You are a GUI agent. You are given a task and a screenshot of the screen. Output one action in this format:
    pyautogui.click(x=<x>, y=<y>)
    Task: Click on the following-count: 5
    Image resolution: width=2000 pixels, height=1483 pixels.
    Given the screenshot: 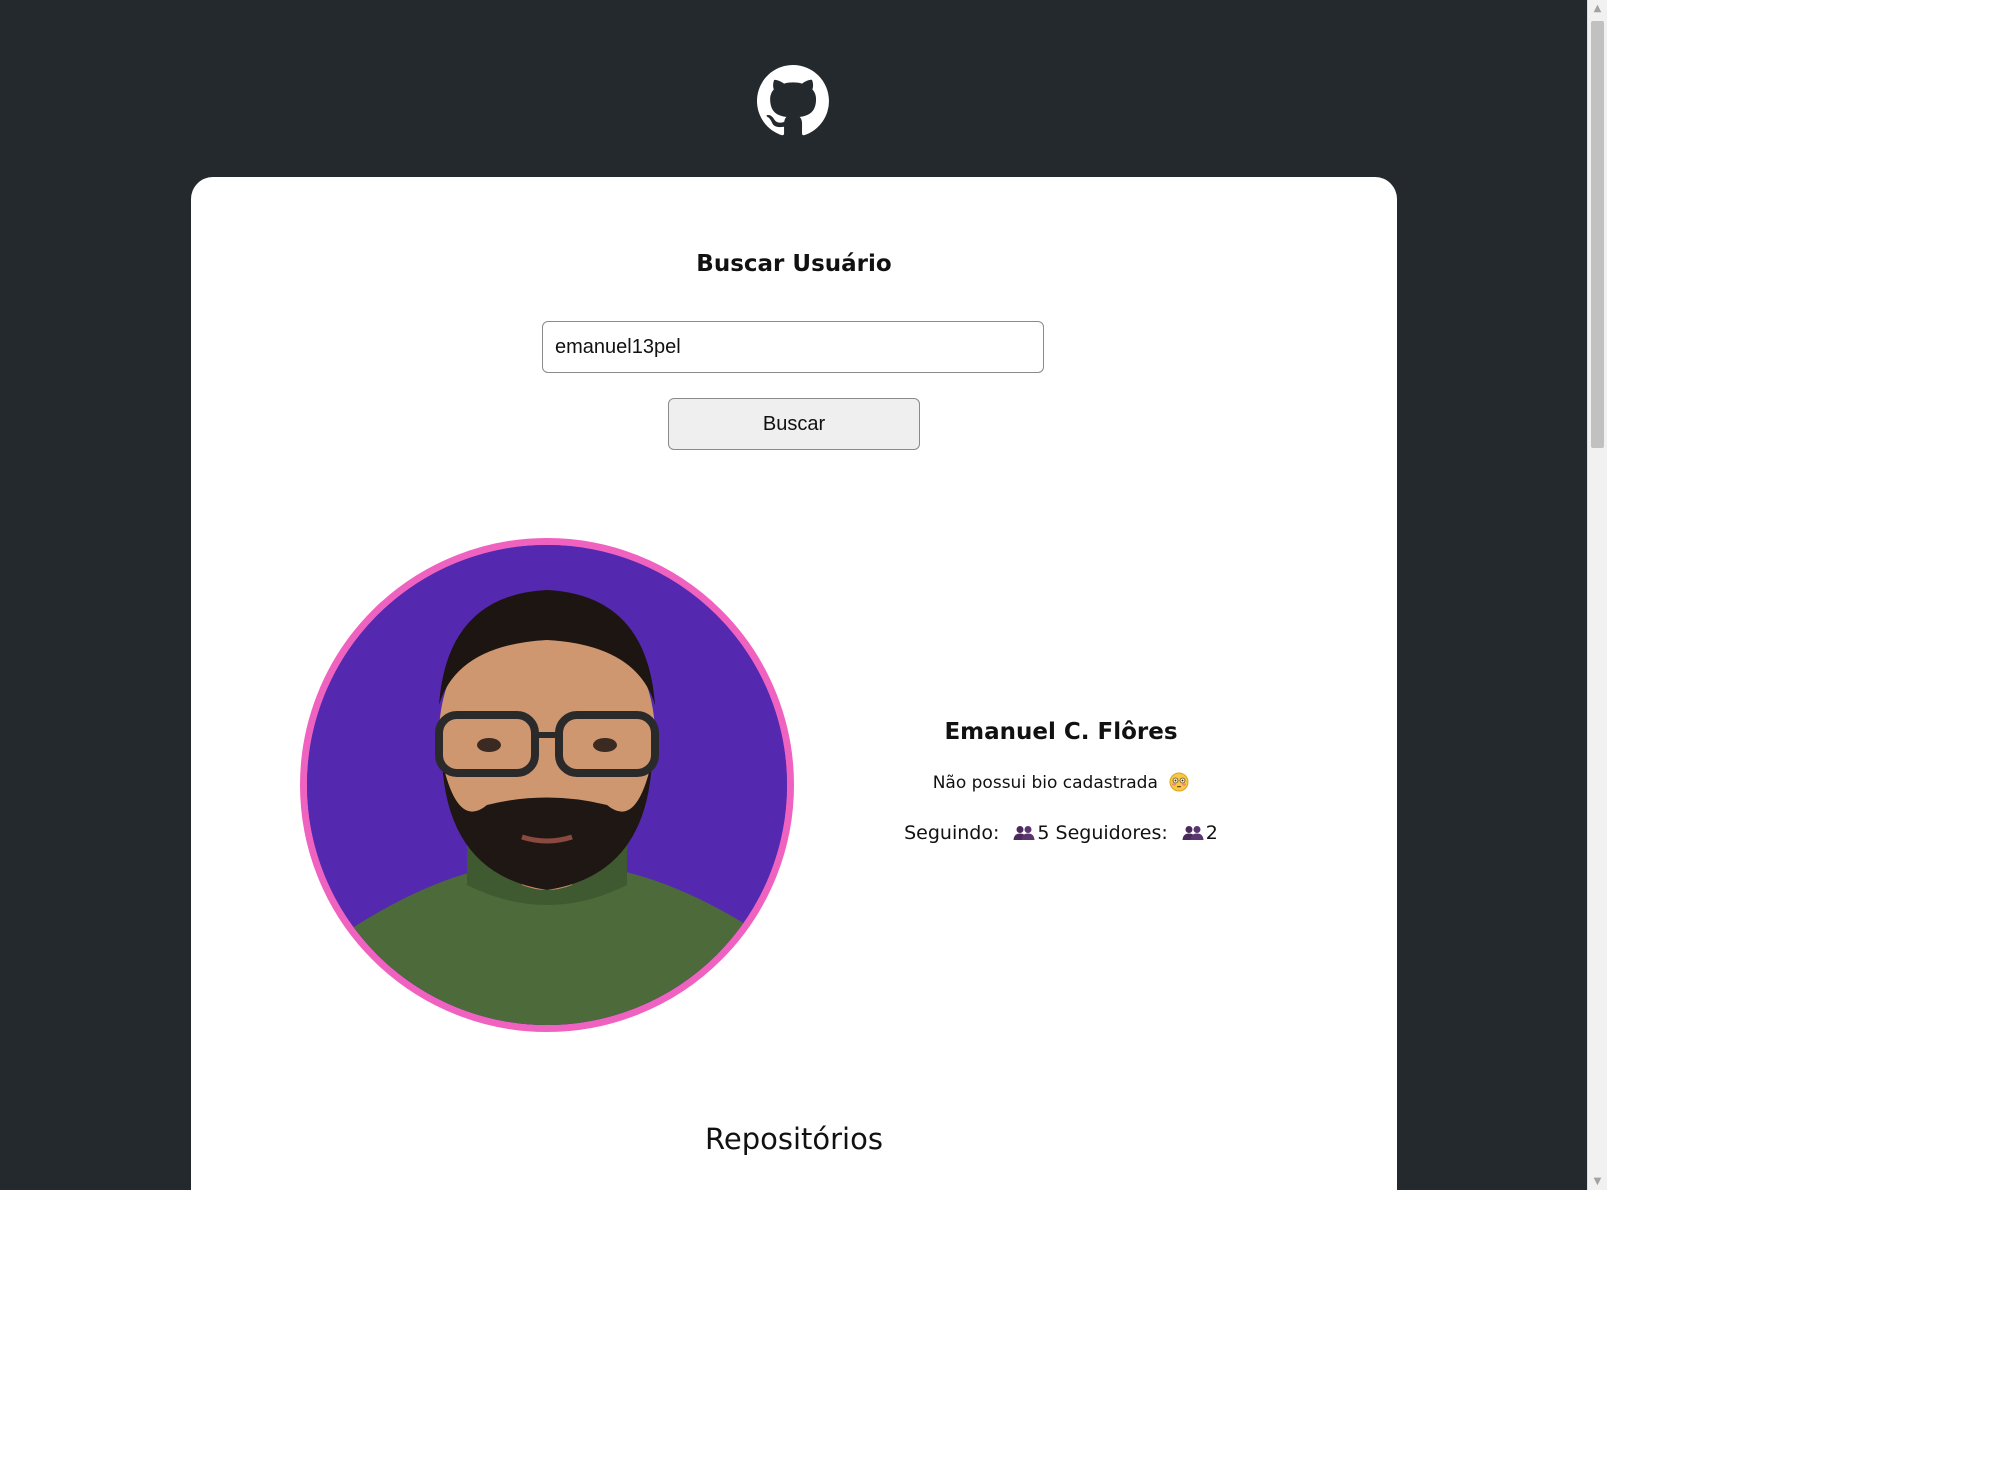 What is the action you would take?
    pyautogui.click(x=1043, y=833)
    